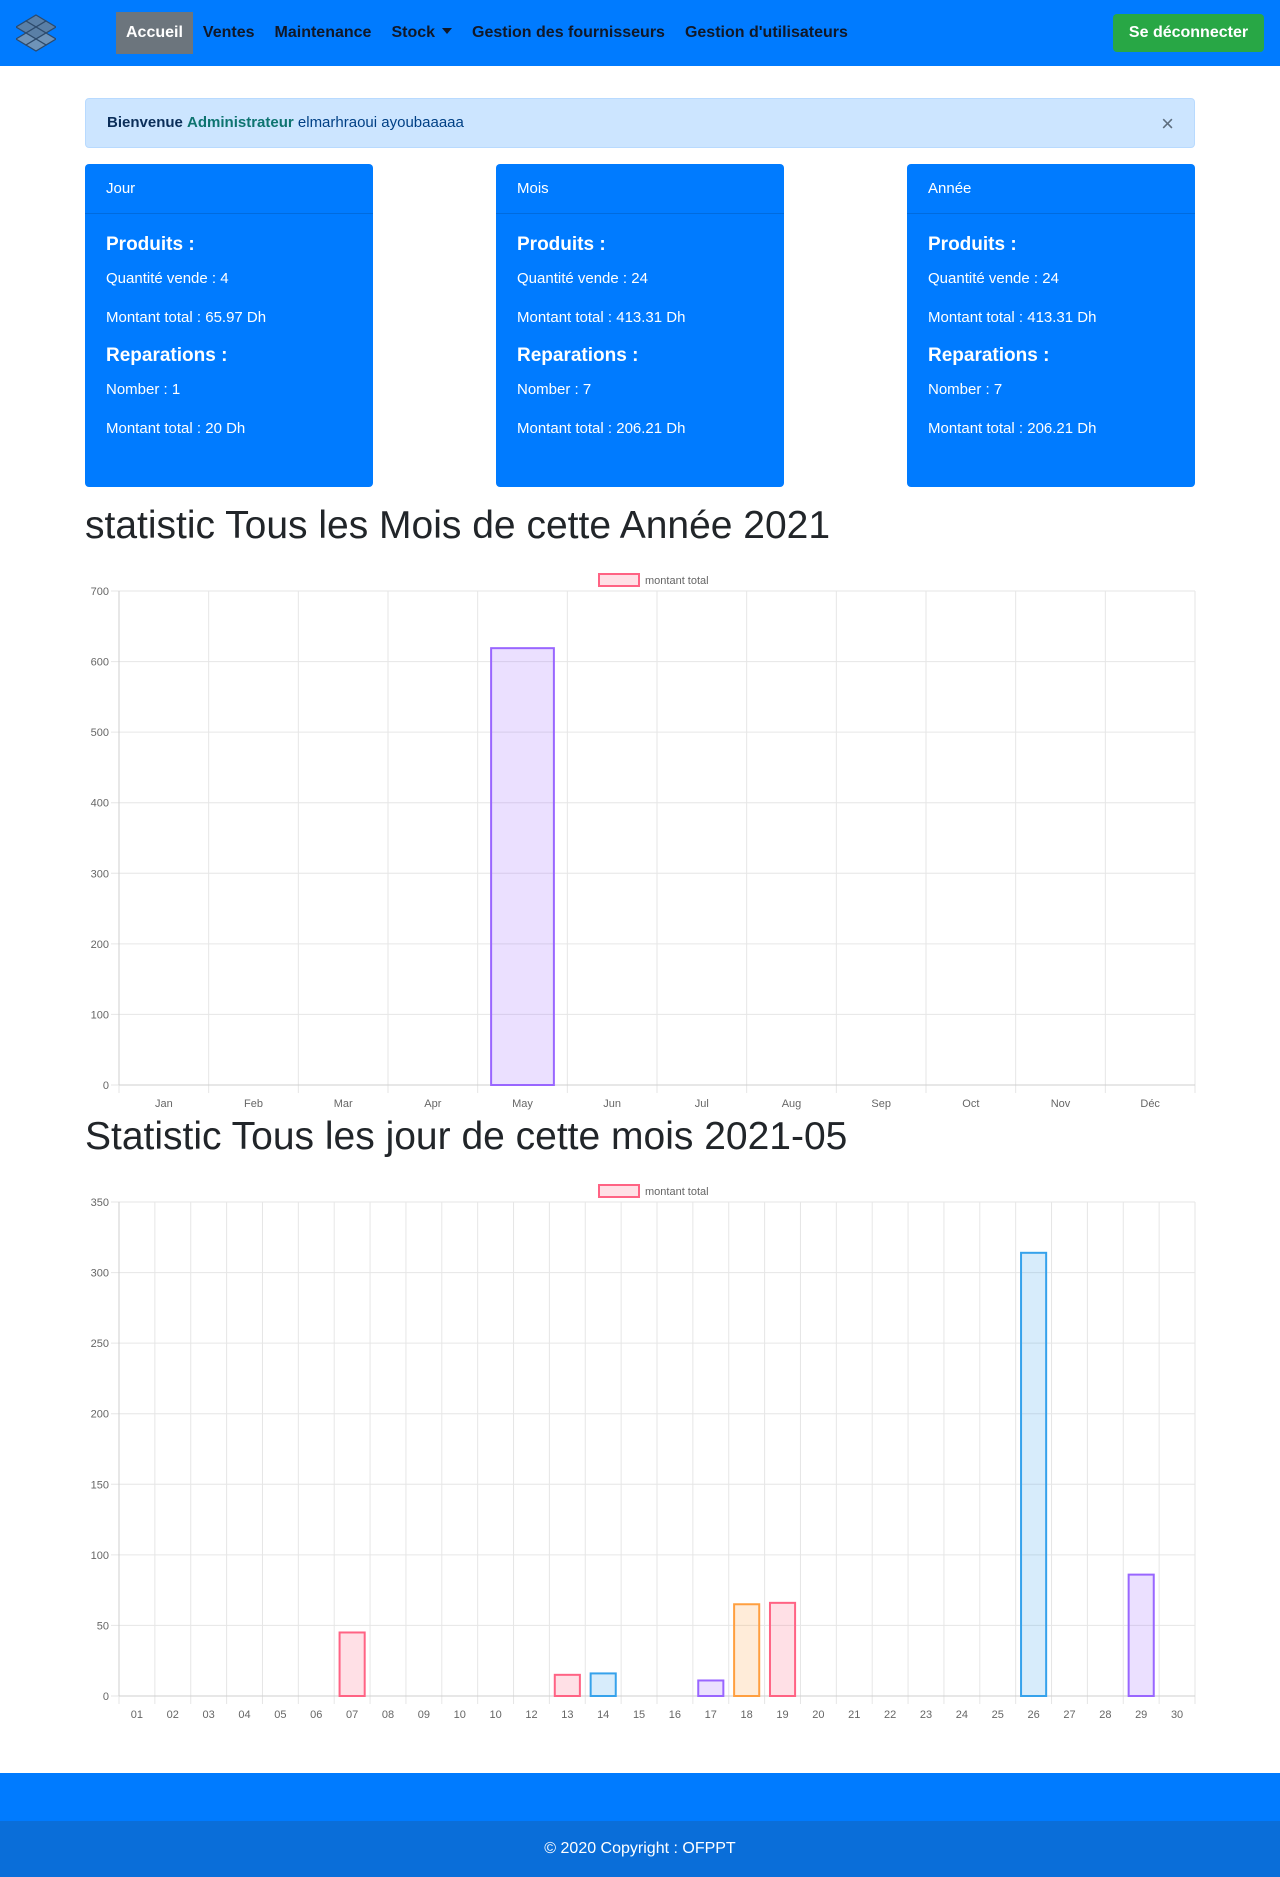  Describe the element at coordinates (711, 1715) in the screenshot. I see `x-tick-label: 17` at that location.